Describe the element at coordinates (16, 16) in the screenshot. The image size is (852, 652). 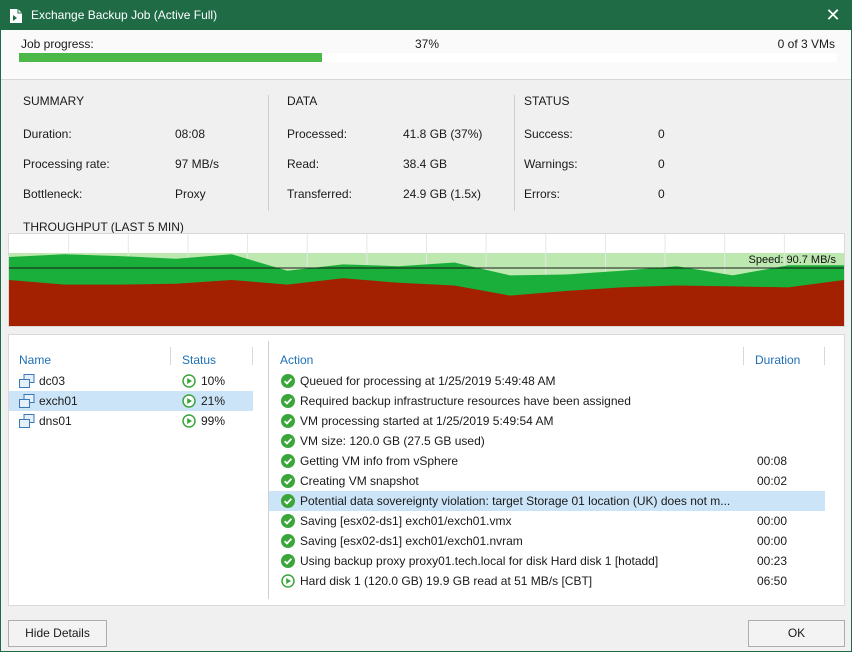
I see `backup-job-icon` at that location.